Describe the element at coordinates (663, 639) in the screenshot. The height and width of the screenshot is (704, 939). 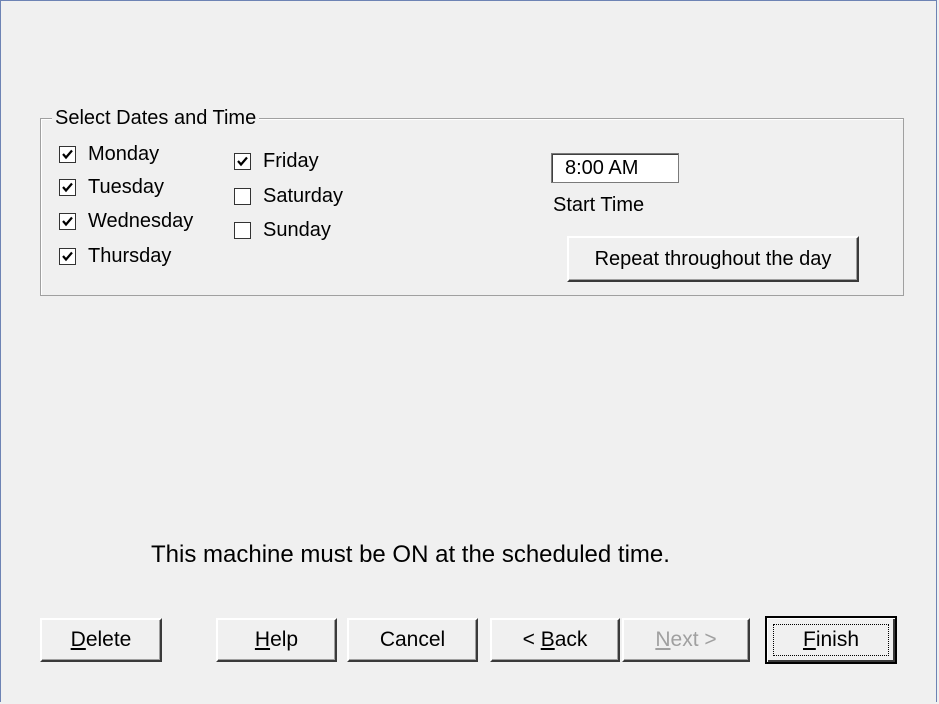
I see `next-button-hotkey: N` at that location.